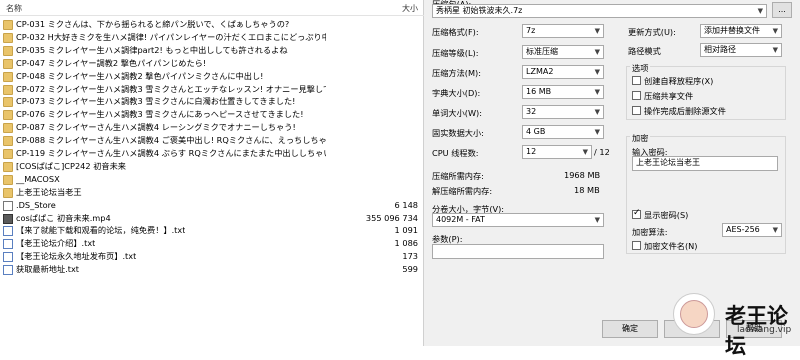 This screenshot has width=800, height=360. I want to click on volume-value: 4092M - FAT, so click(460, 219).